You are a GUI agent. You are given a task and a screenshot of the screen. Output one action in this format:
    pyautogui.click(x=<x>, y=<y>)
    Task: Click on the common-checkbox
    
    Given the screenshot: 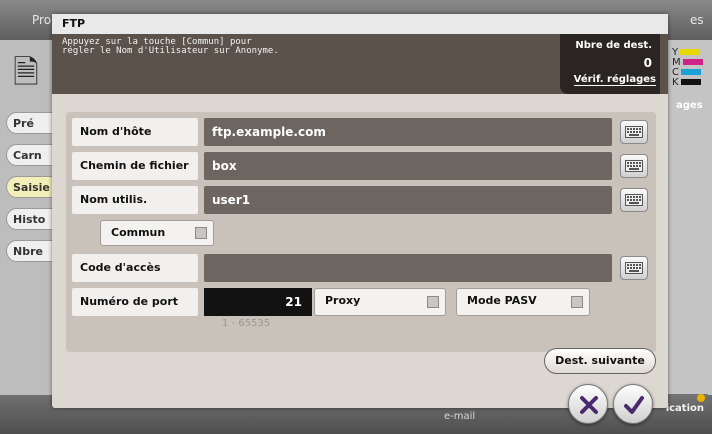 What is the action you would take?
    pyautogui.click(x=201, y=233)
    